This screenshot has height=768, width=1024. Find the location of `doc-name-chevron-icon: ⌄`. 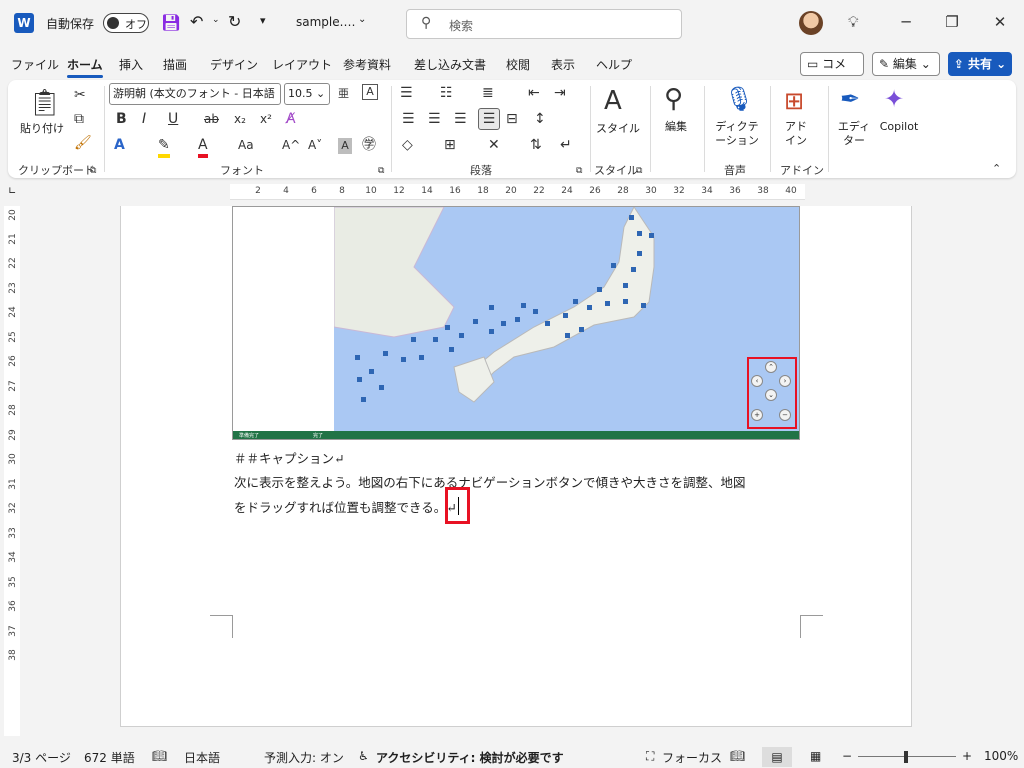

doc-name-chevron-icon: ⌄ is located at coordinates (362, 19).